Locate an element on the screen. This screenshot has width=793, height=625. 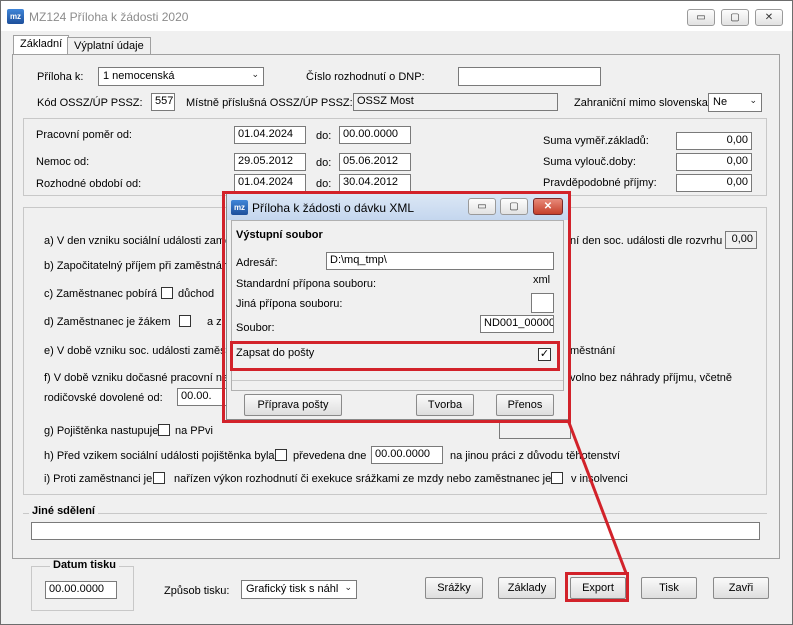
annotation-overlay is located at coordinates (597, 496).